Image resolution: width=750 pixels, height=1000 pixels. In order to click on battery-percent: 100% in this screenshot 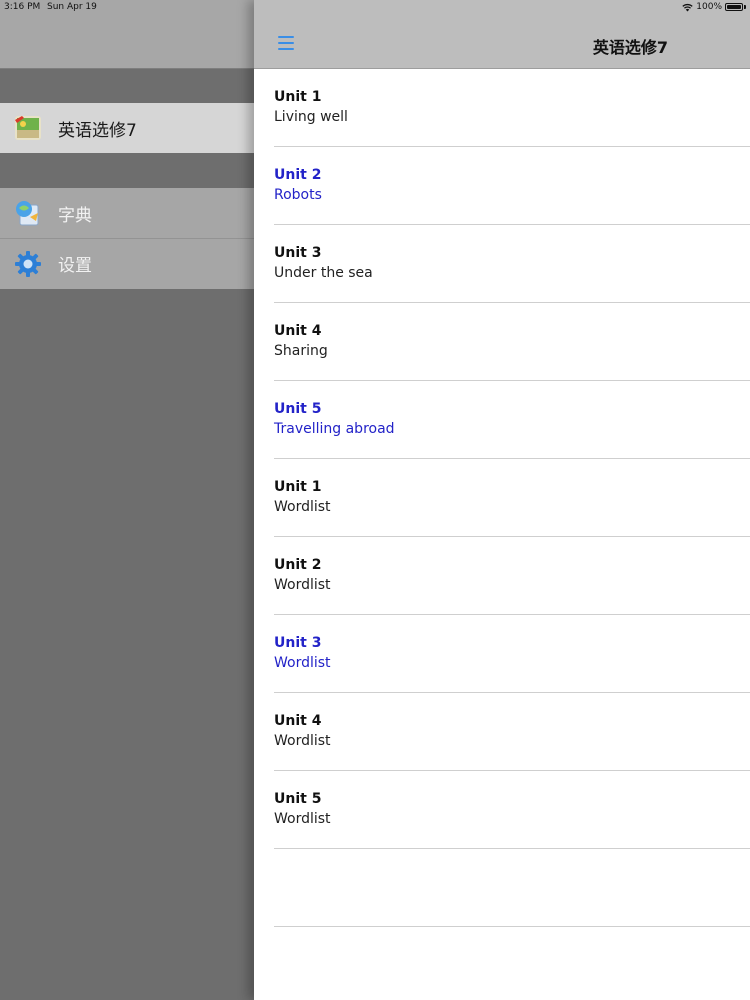, I will do `click(709, 7)`.